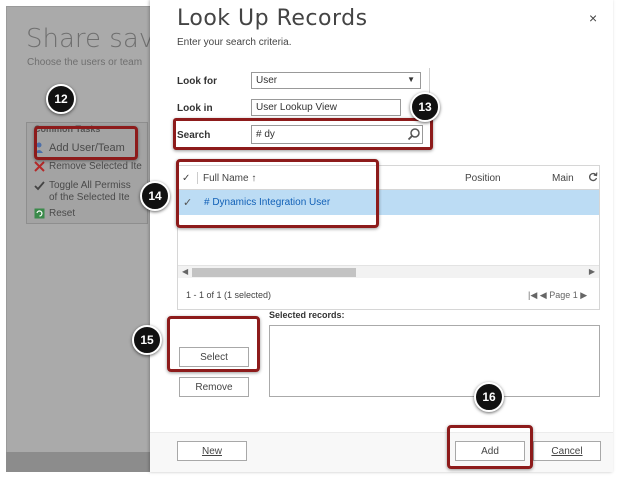 This screenshot has height=485, width=619. What do you see at coordinates (277, 193) in the screenshot?
I see `highlight-record` at bounding box center [277, 193].